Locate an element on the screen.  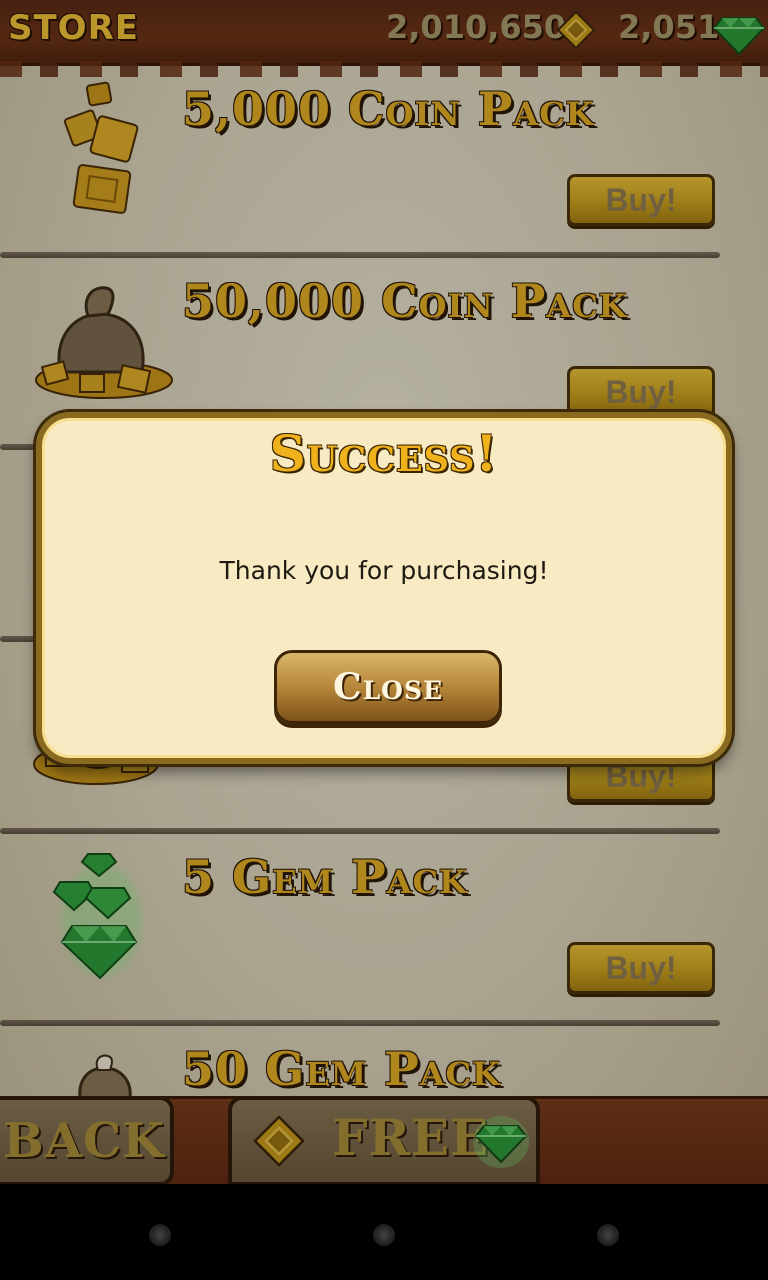
close-button: Close is located at coordinates (388, 687).